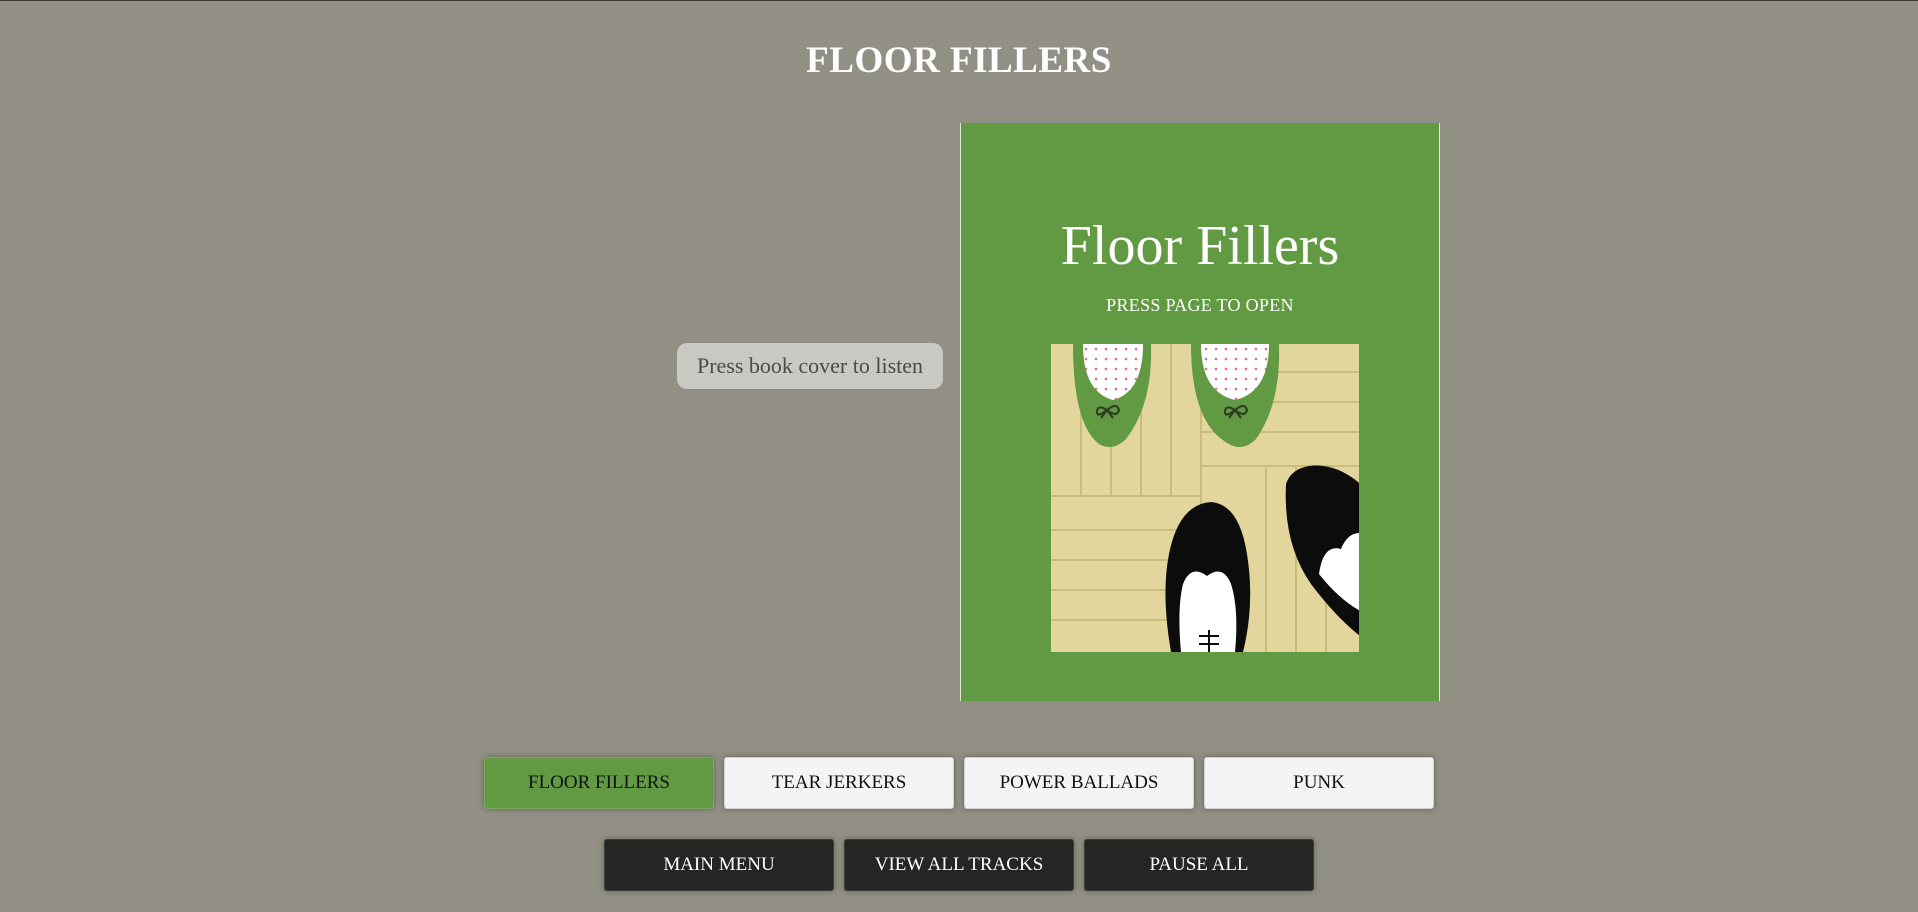  Describe the element at coordinates (719, 865) in the screenshot. I see `main-menu-button: MAIN MENU` at that location.